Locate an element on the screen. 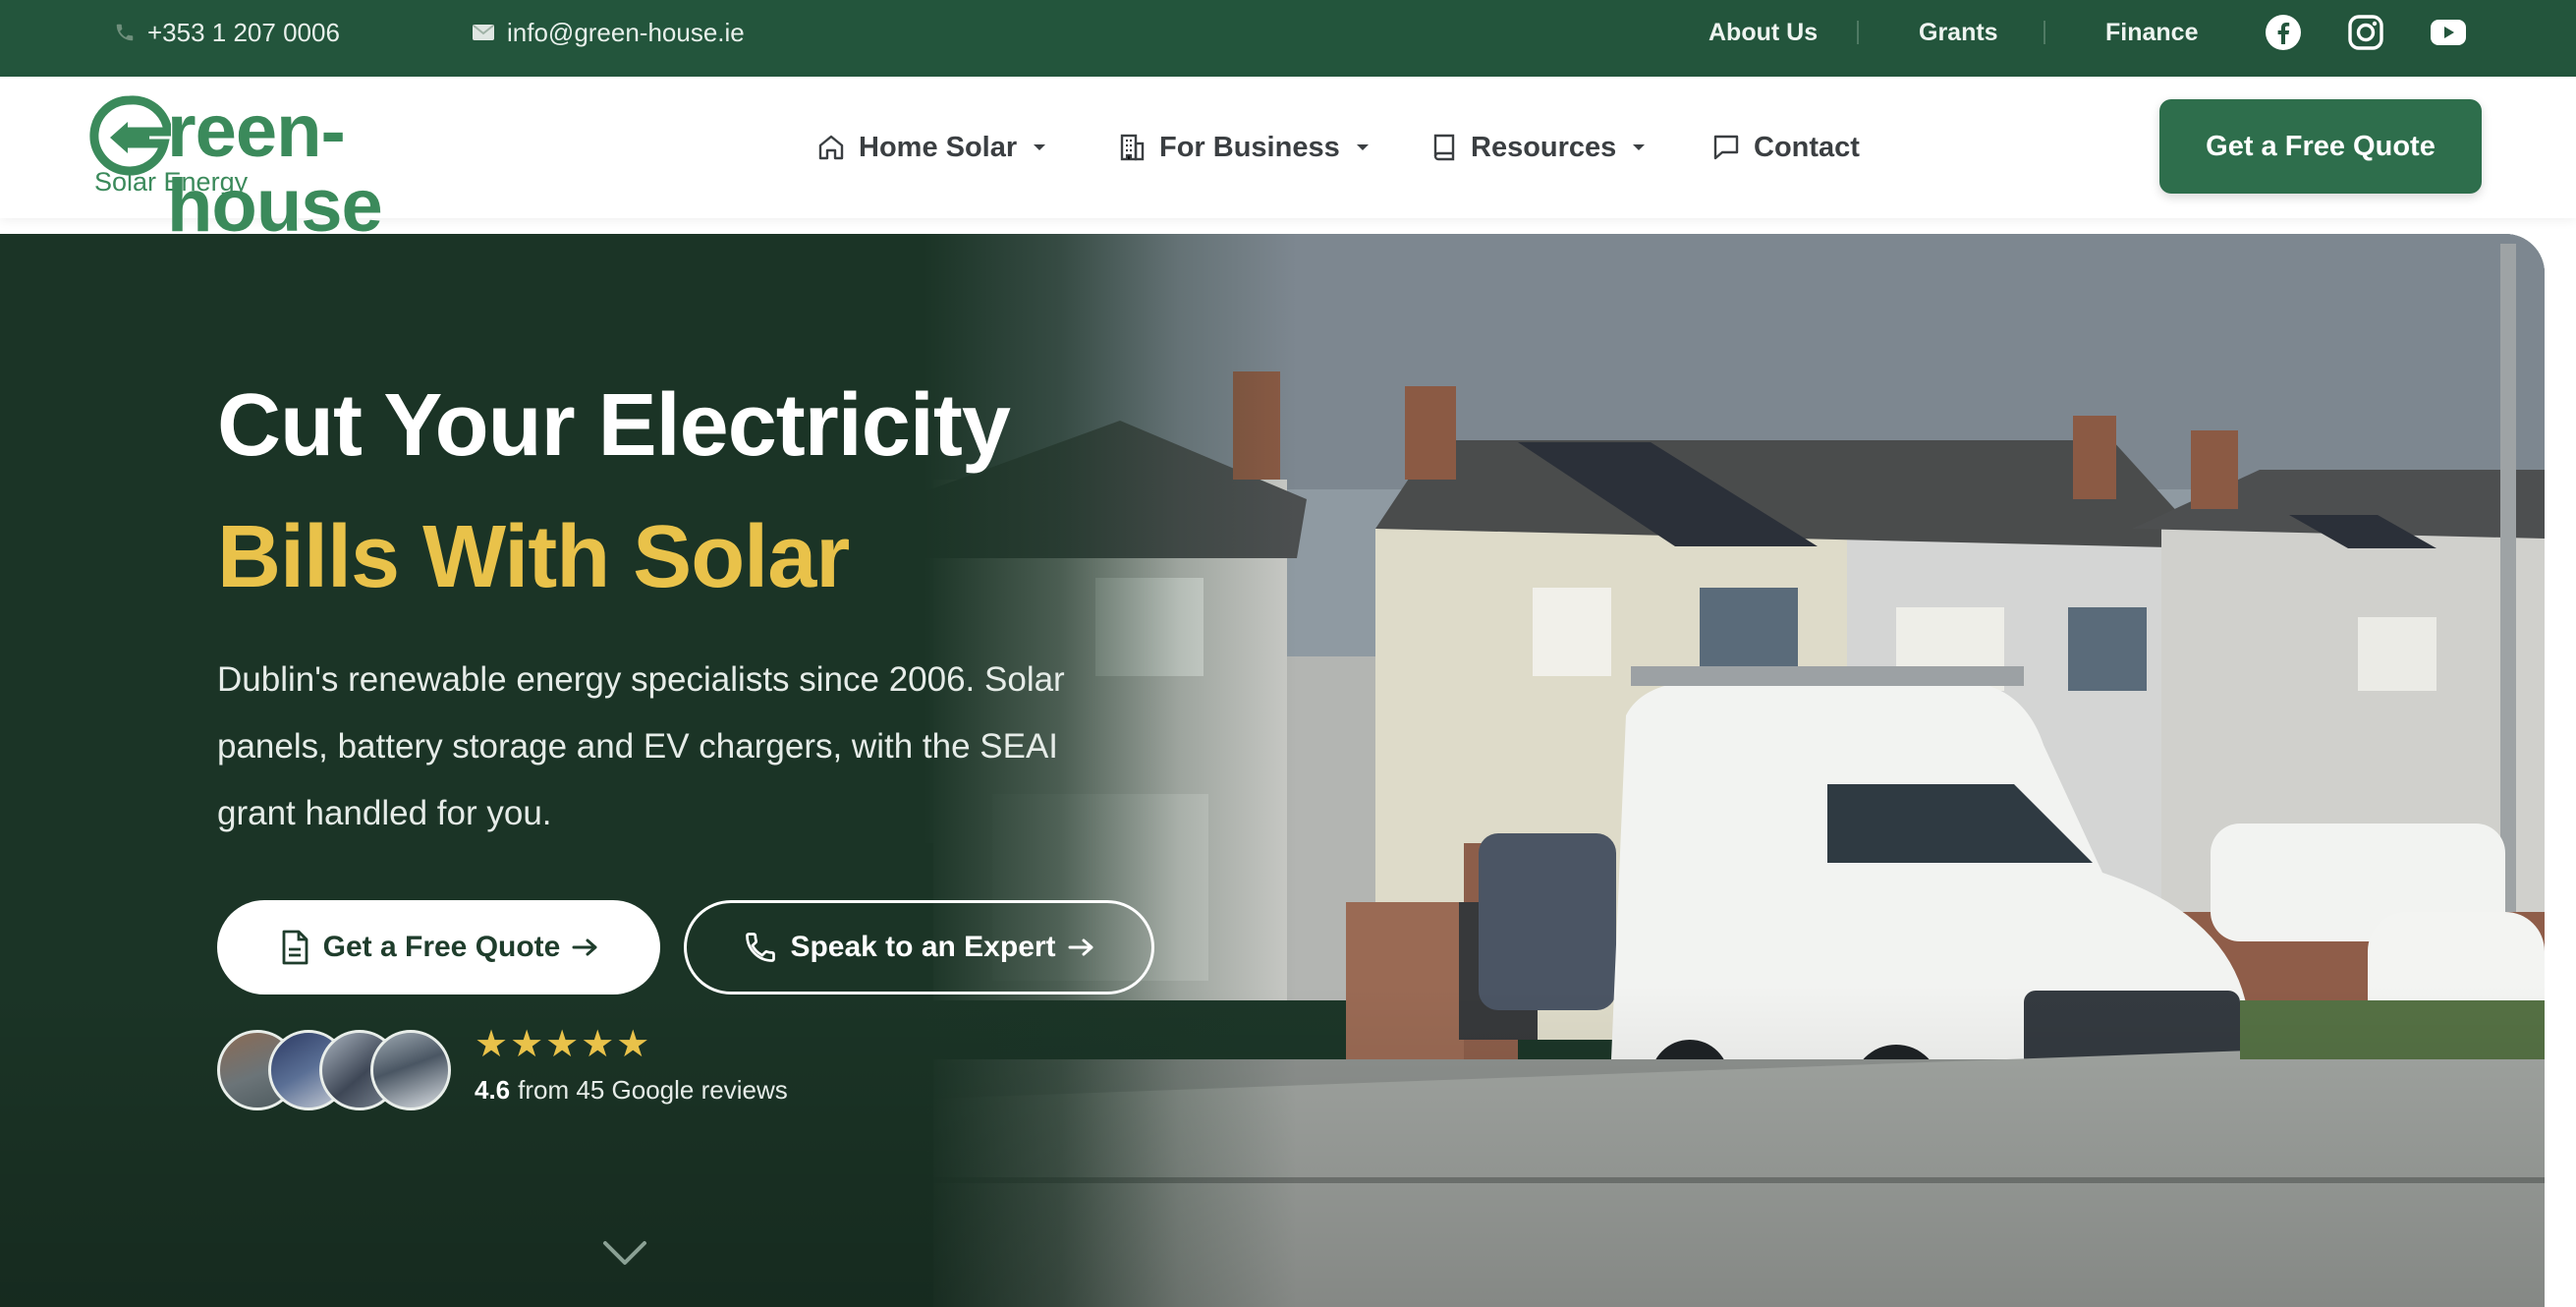 This screenshot has width=2576, height=1307. topbar-link-finance: Finance is located at coordinates (2151, 32).